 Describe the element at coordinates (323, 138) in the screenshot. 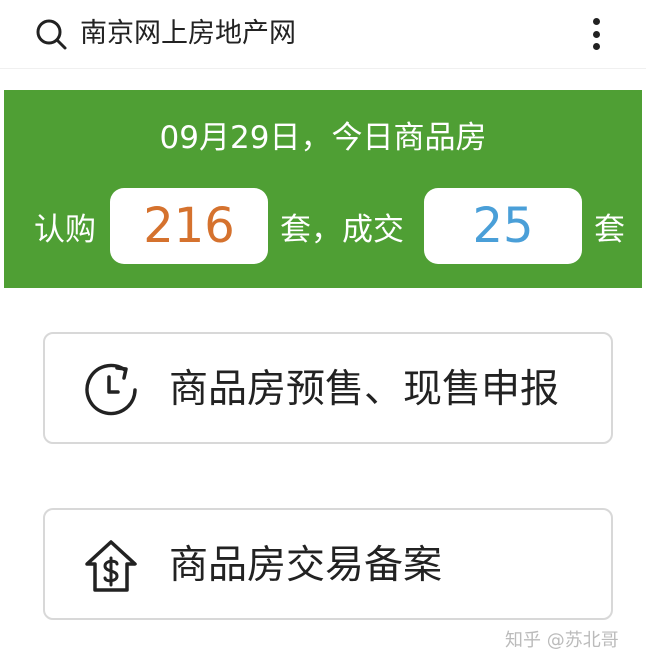

I see `stats-heading: 09月29日，今日商品房` at that location.